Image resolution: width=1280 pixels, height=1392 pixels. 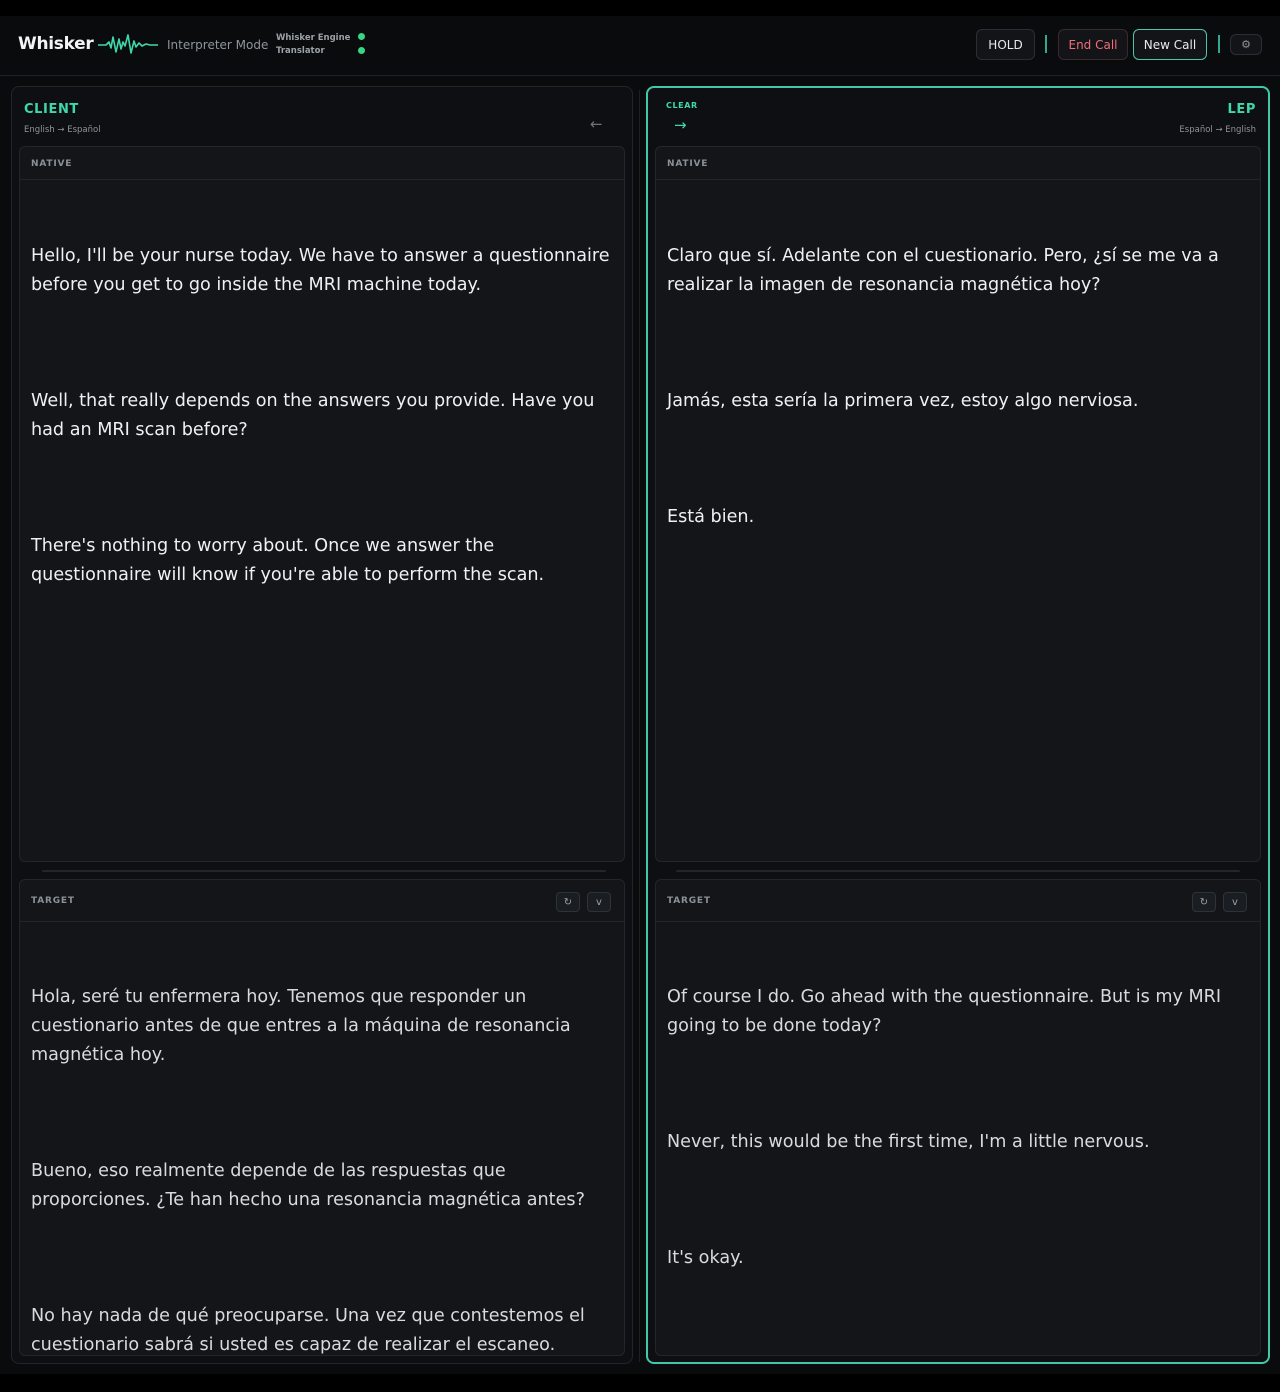 I want to click on arrow-left-icon: ←, so click(x=596, y=124).